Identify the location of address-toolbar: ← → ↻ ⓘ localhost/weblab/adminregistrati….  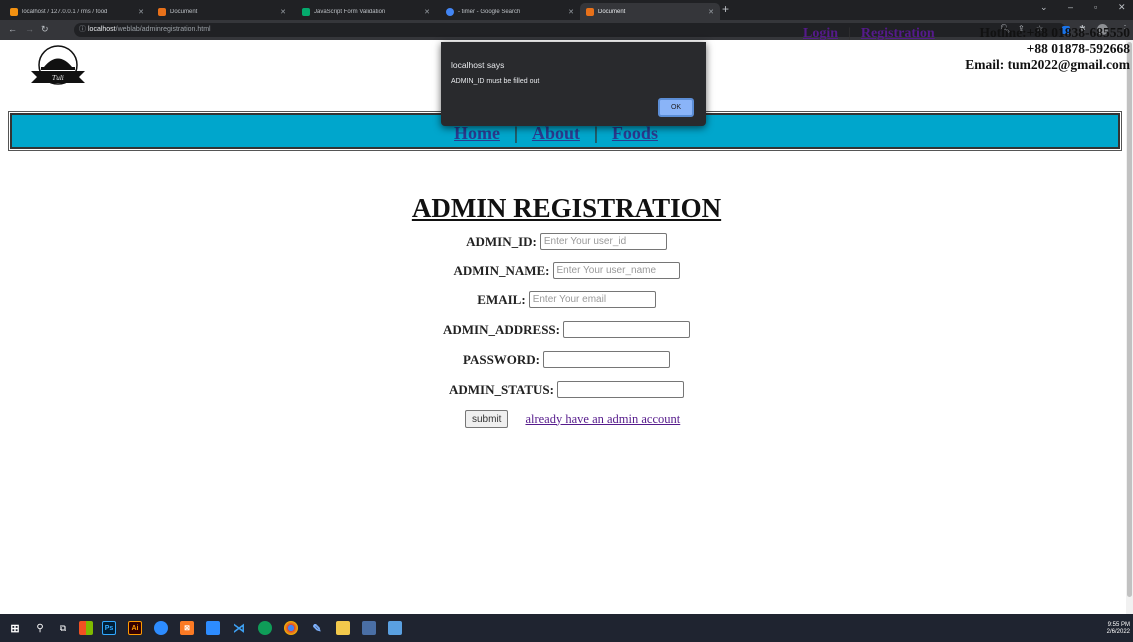
(566, 30).